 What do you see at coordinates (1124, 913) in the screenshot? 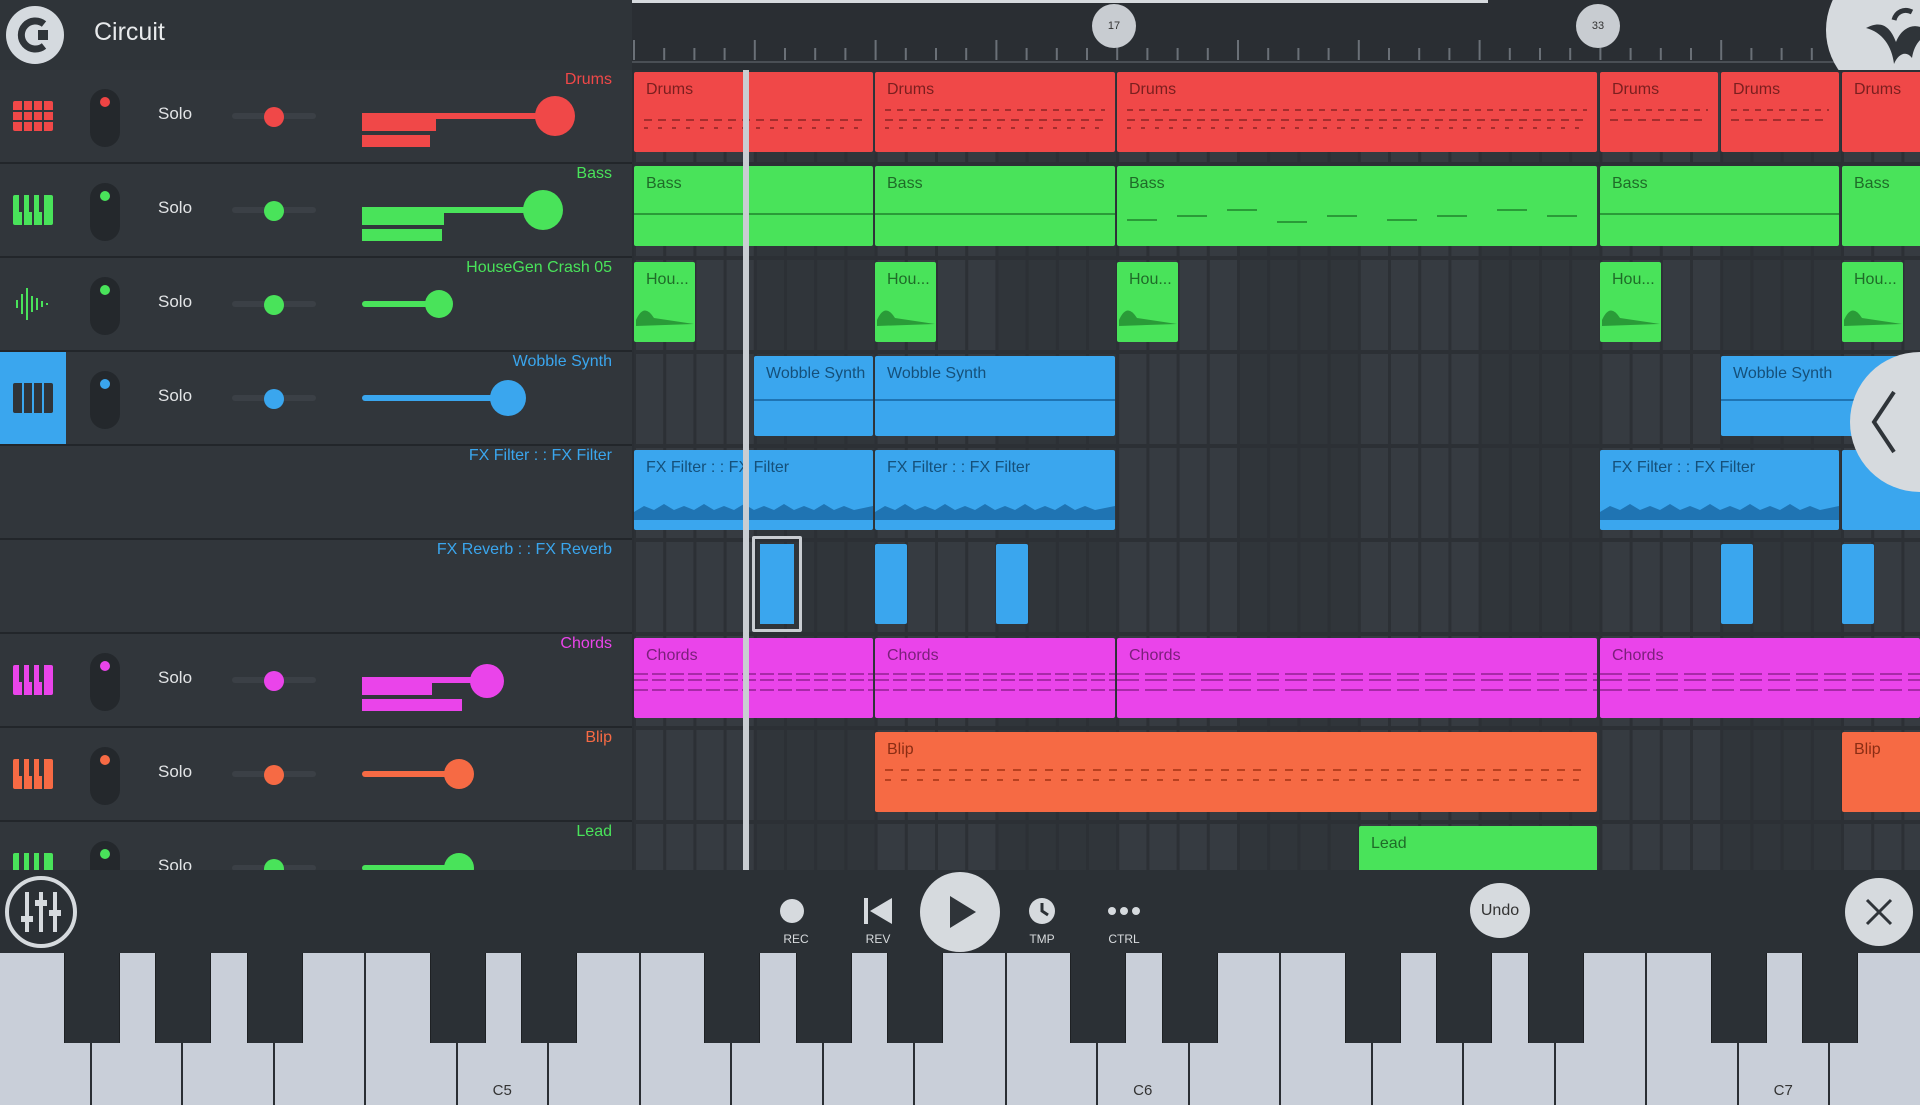
I see `ctrl-button` at bounding box center [1124, 913].